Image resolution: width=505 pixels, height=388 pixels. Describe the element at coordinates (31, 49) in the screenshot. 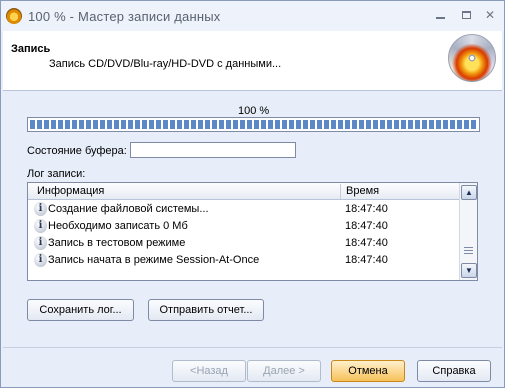

I see `header-title: Запись` at that location.